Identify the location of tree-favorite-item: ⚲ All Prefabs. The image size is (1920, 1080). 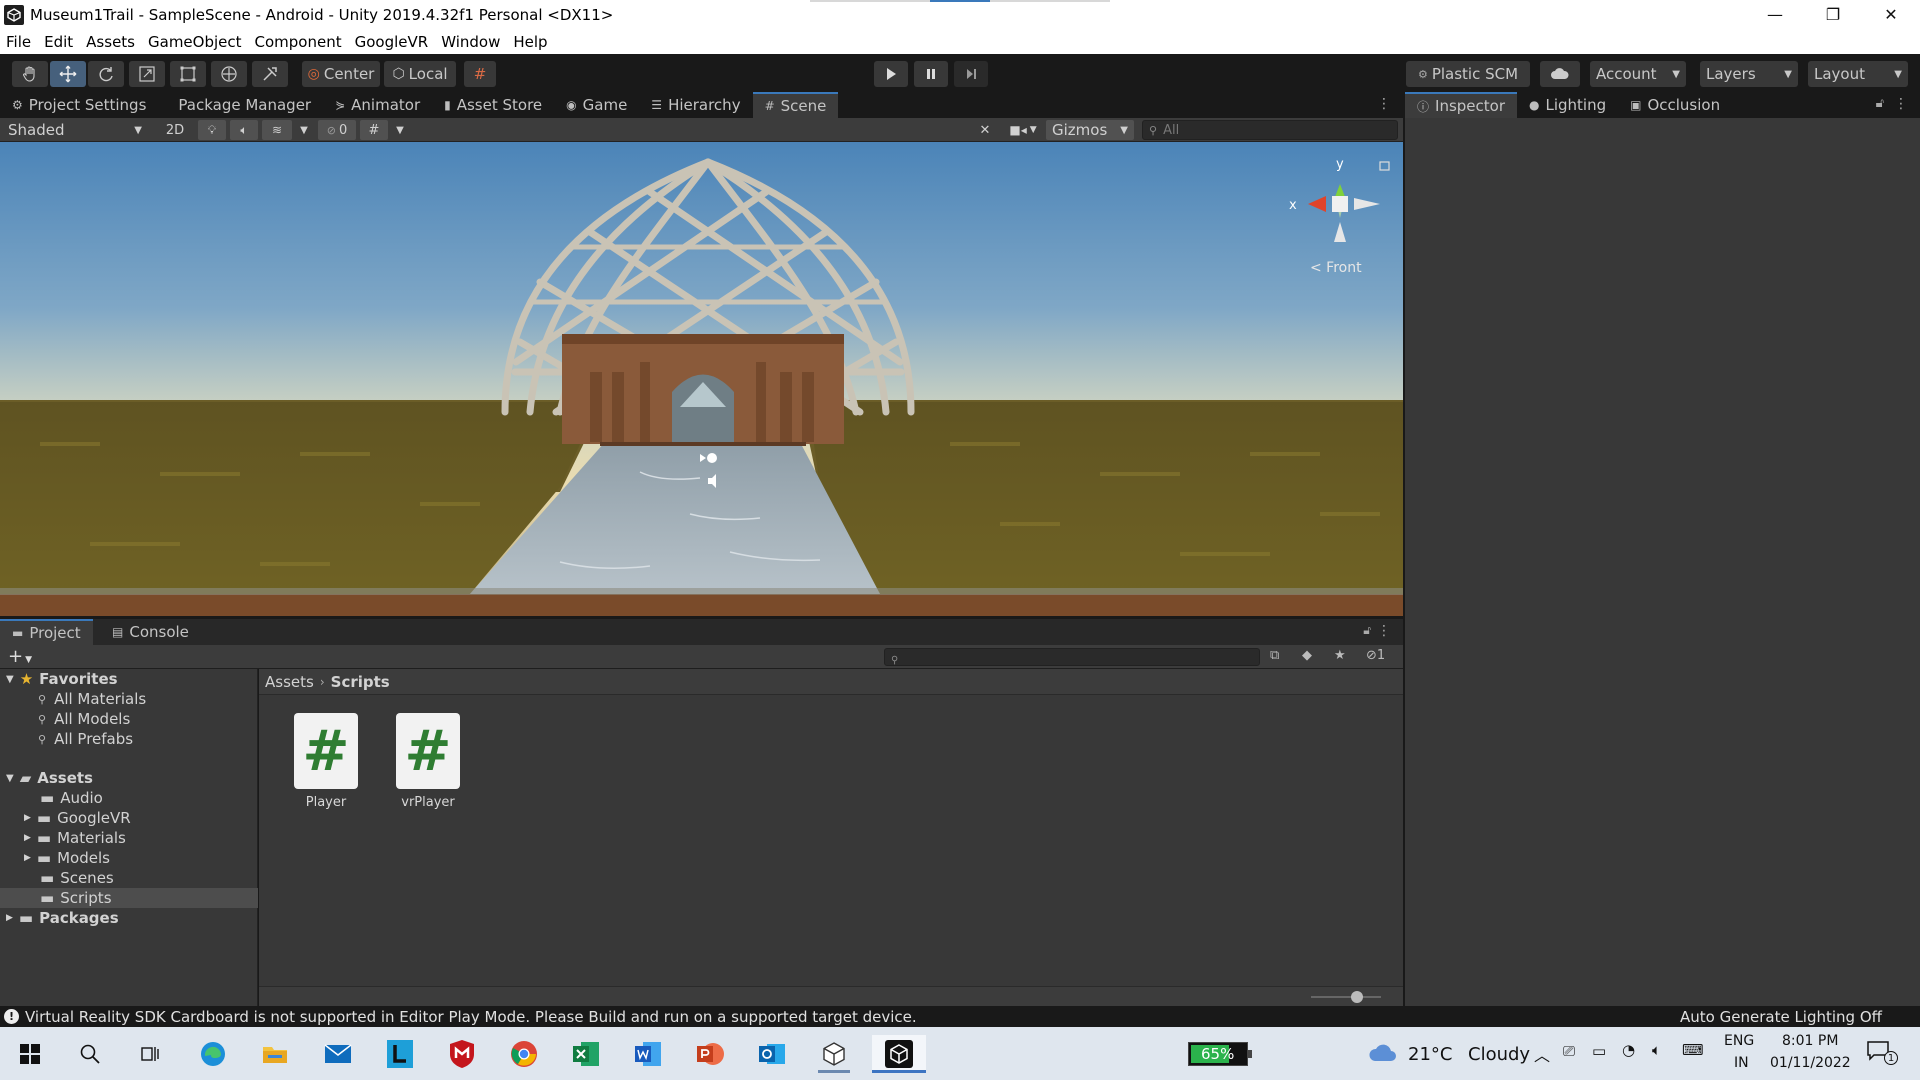
(129, 739).